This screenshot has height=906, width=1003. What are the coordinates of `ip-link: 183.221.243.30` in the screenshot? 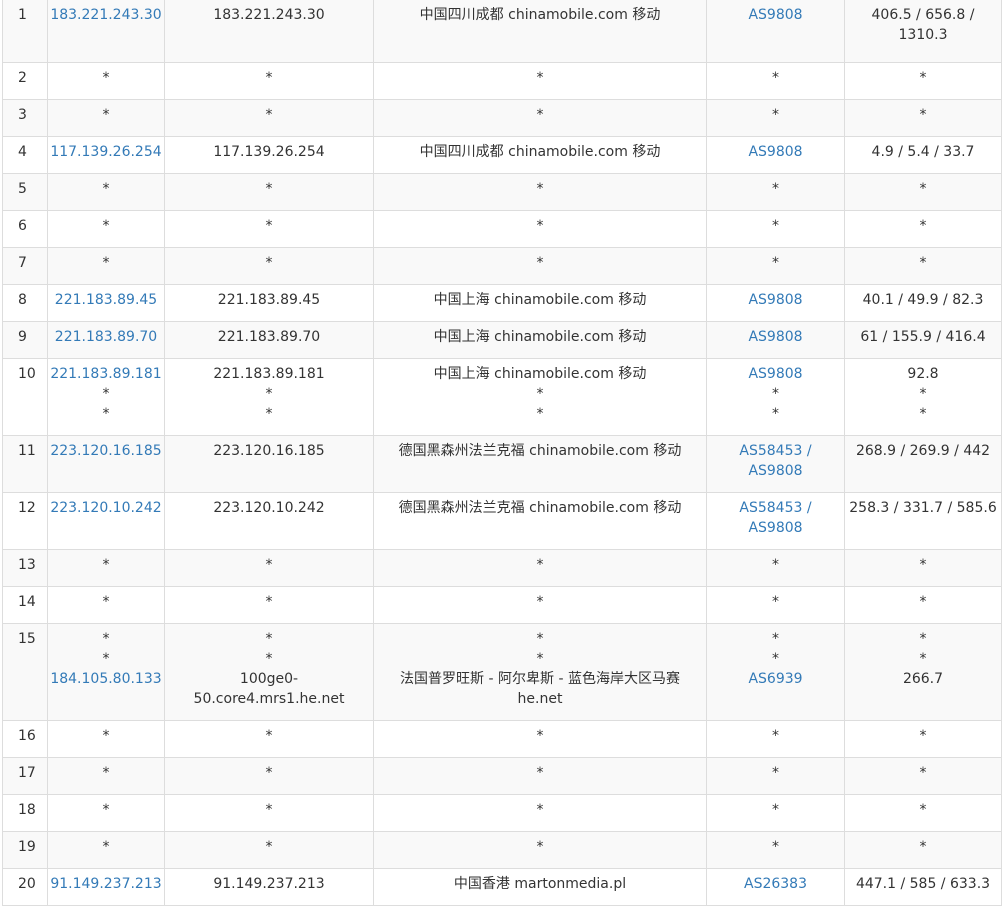 It's located at (106, 15).